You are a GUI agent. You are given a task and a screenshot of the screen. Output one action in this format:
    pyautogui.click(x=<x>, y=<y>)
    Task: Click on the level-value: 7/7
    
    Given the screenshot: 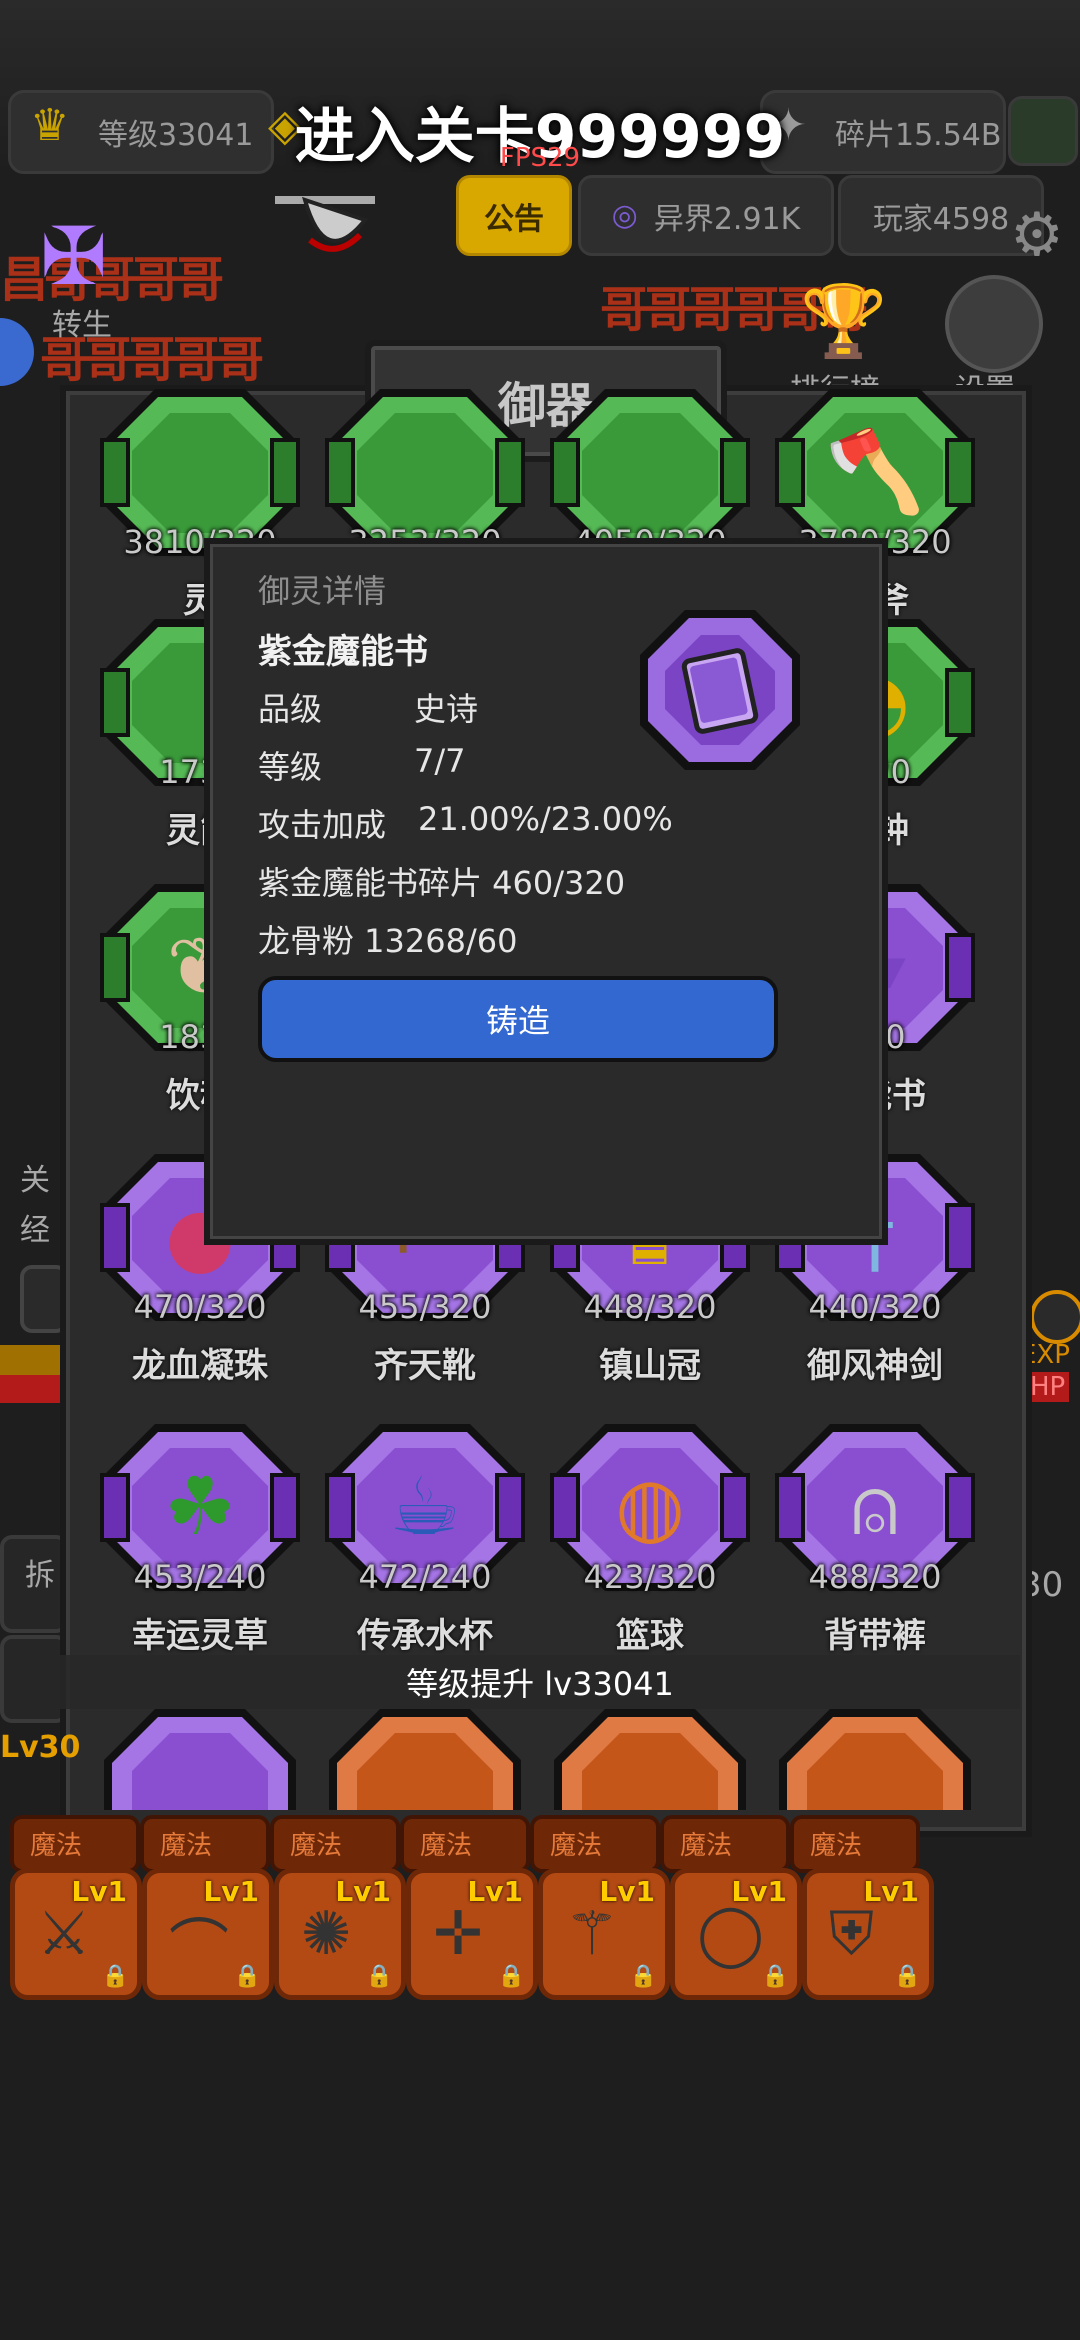 What is the action you would take?
    pyautogui.click(x=440, y=761)
    